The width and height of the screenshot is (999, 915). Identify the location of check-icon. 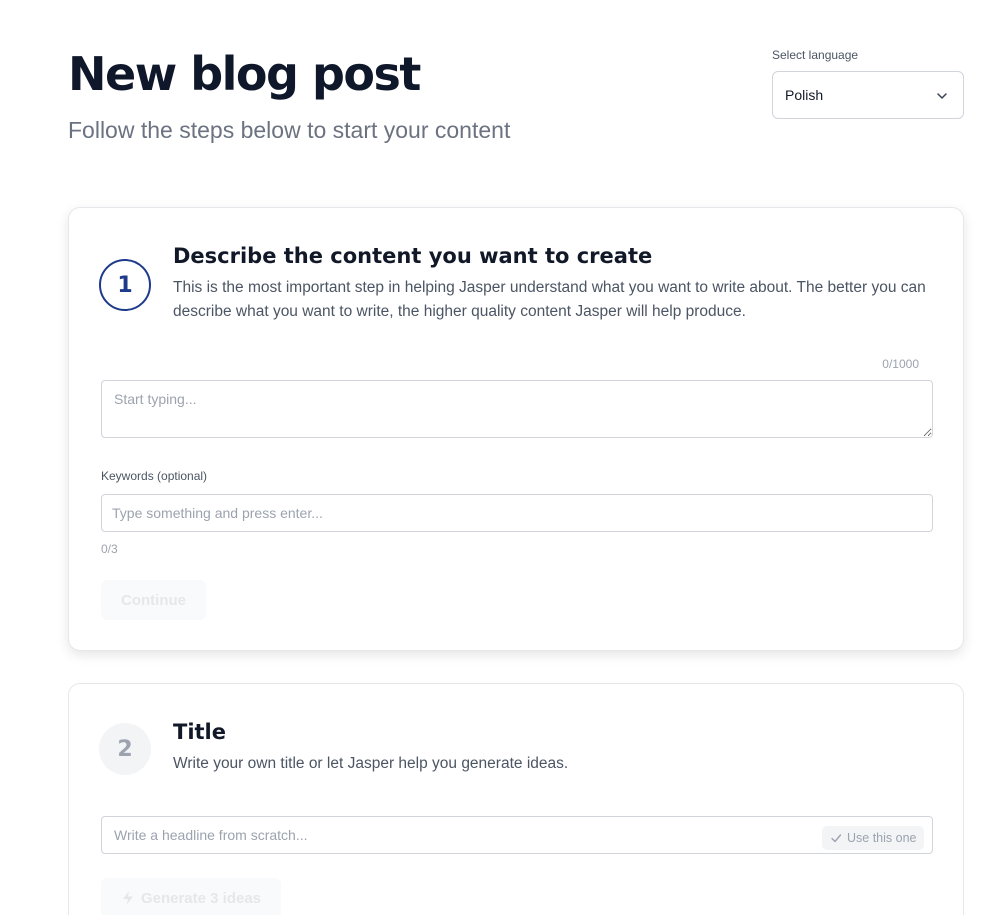
(836, 838).